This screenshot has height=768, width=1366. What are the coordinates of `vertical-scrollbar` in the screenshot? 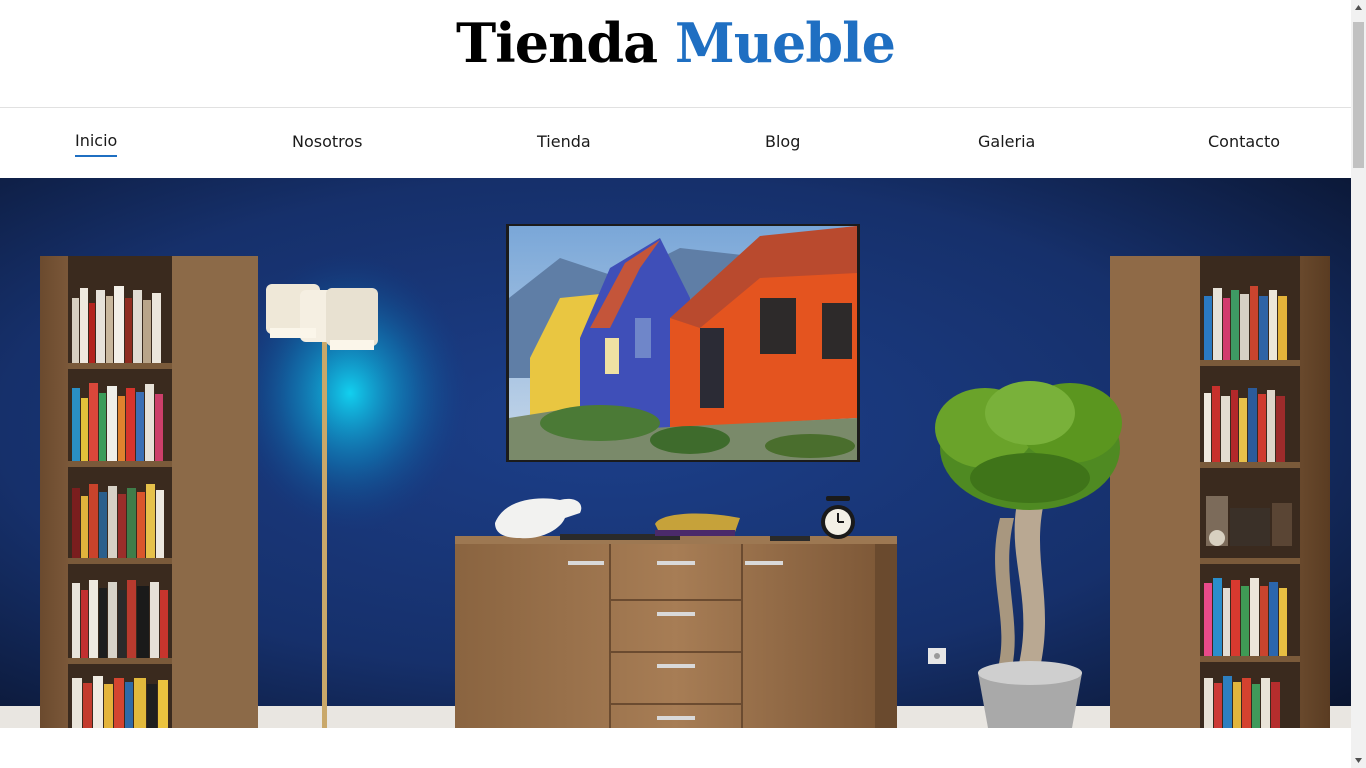 It's located at (1358, 384).